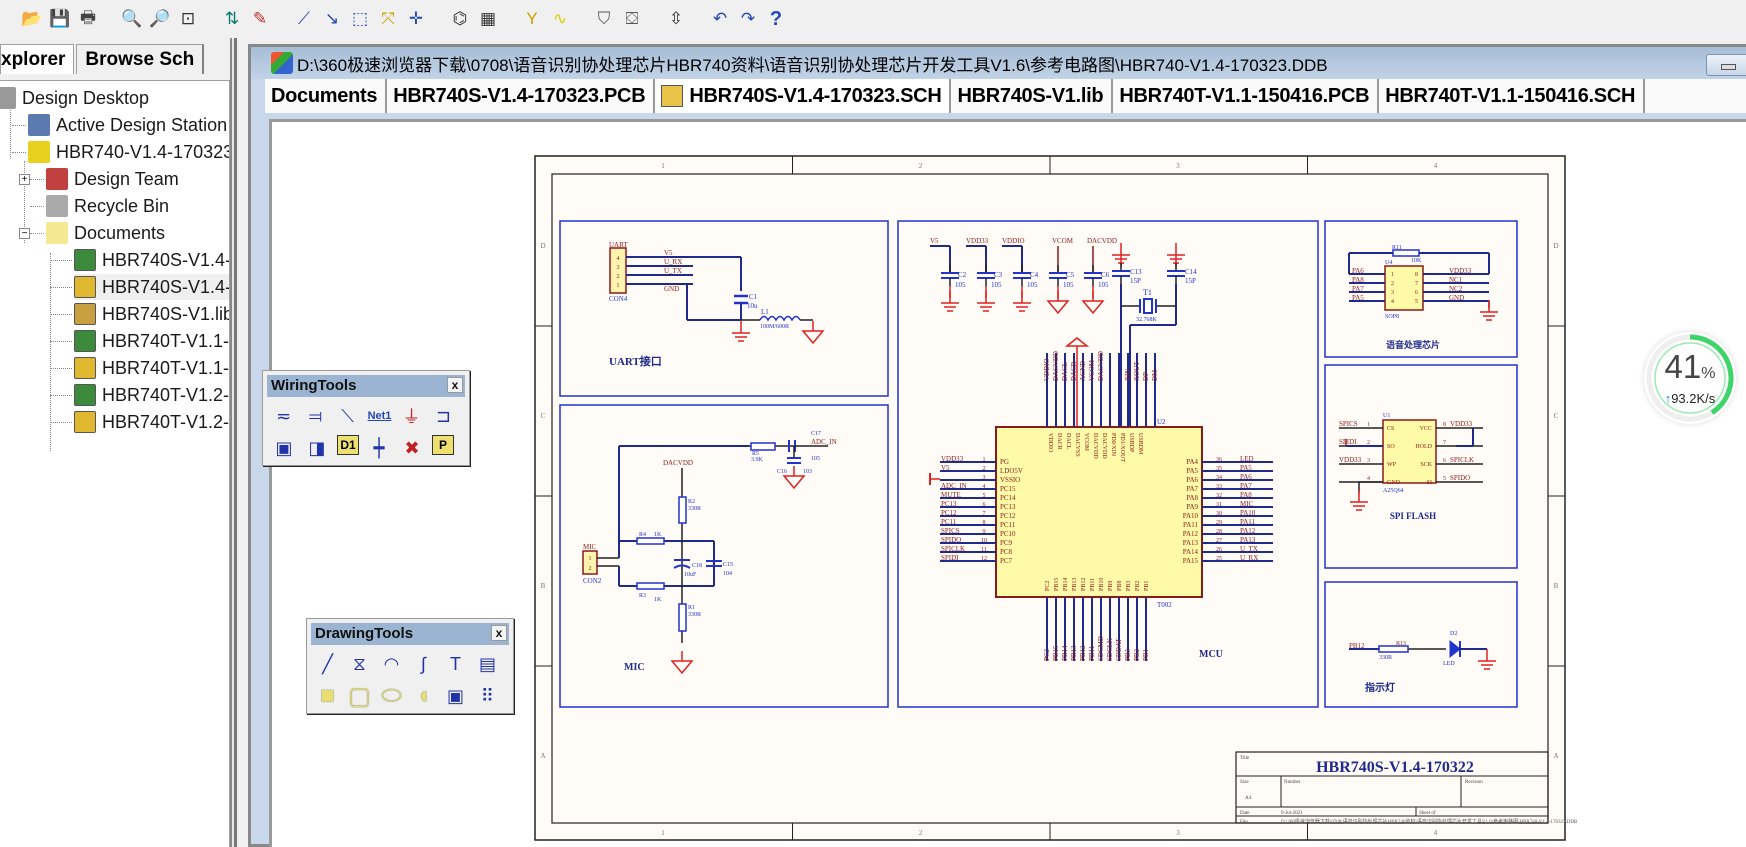 Image resolution: width=1746 pixels, height=847 pixels. I want to click on tree-item: Active Design Station, so click(127, 125).